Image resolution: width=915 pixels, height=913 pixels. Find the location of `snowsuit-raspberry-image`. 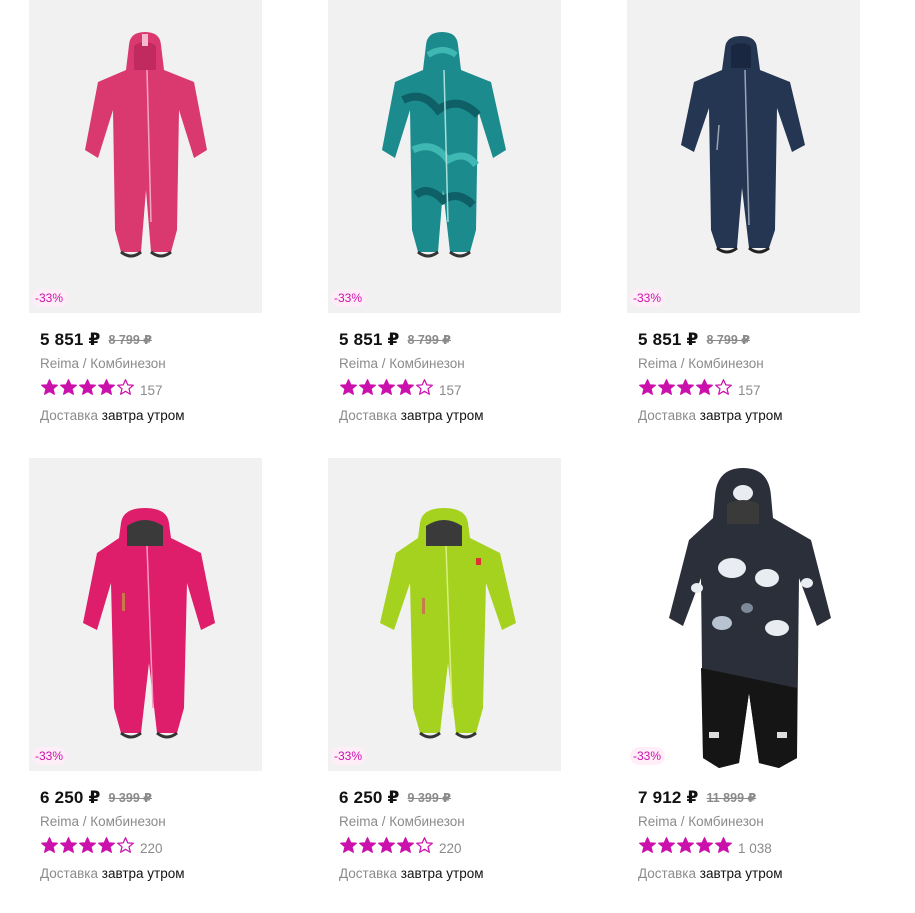

snowsuit-raspberry-image is located at coordinates (149, 623).